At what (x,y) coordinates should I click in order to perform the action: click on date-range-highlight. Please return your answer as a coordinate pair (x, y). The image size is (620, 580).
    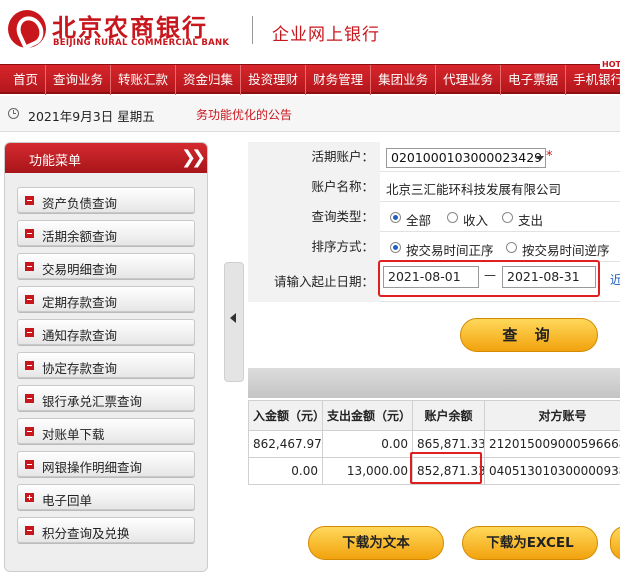
    Looking at the image, I should click on (489, 278).